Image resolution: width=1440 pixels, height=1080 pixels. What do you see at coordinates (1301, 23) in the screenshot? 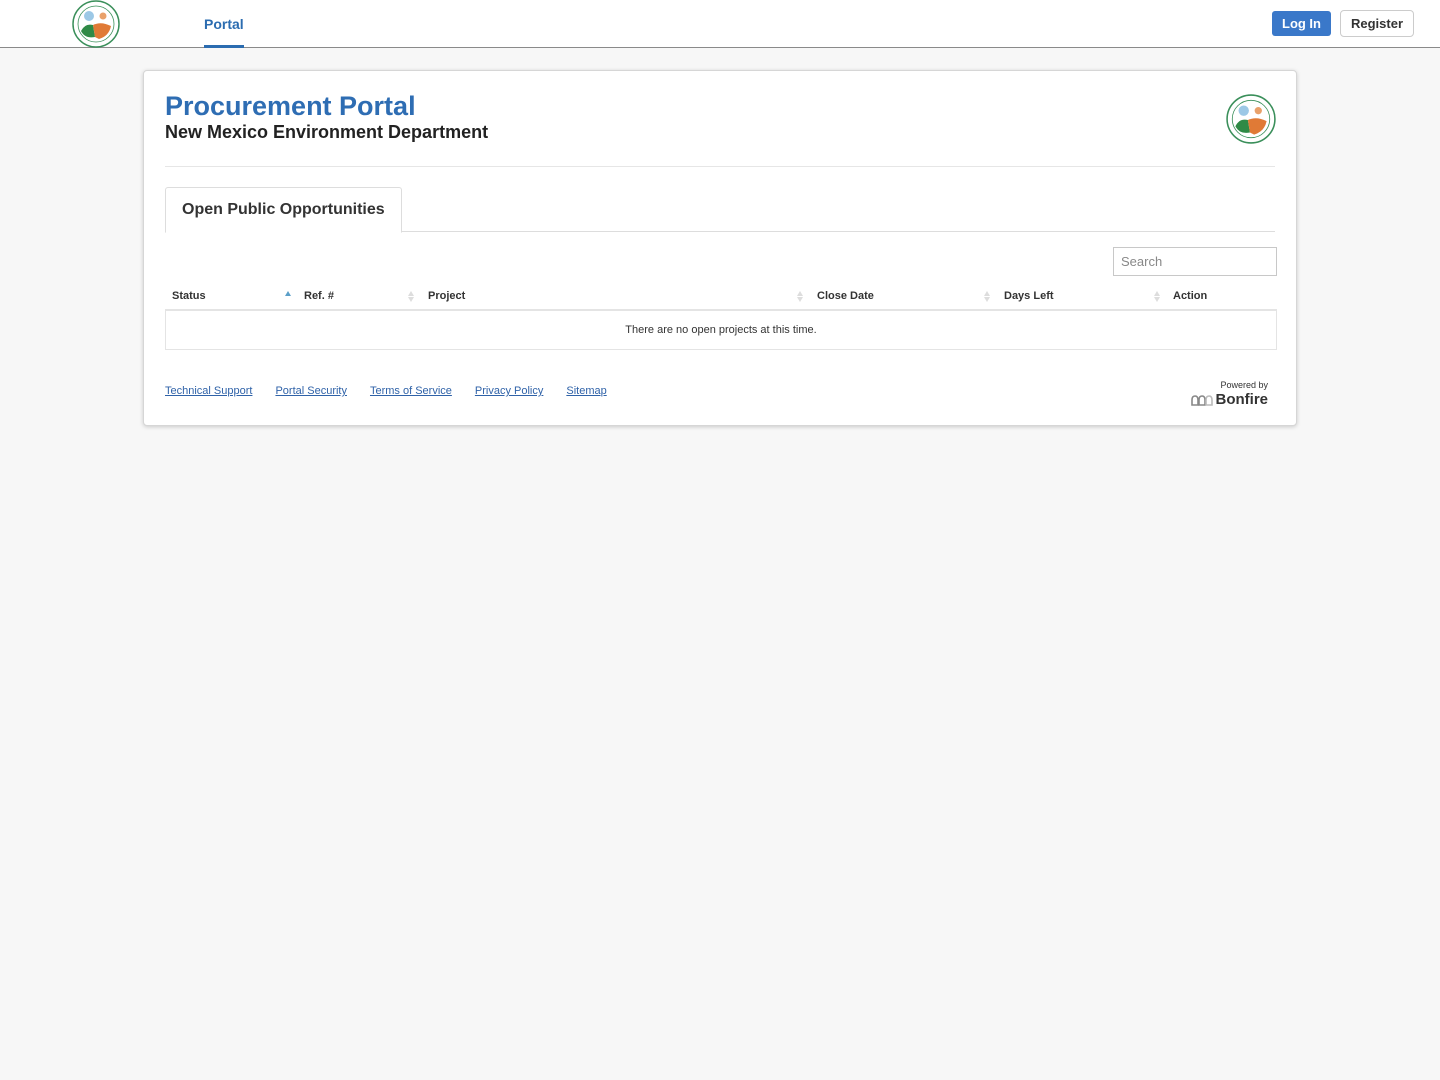
I see `login-button: Log In` at bounding box center [1301, 23].